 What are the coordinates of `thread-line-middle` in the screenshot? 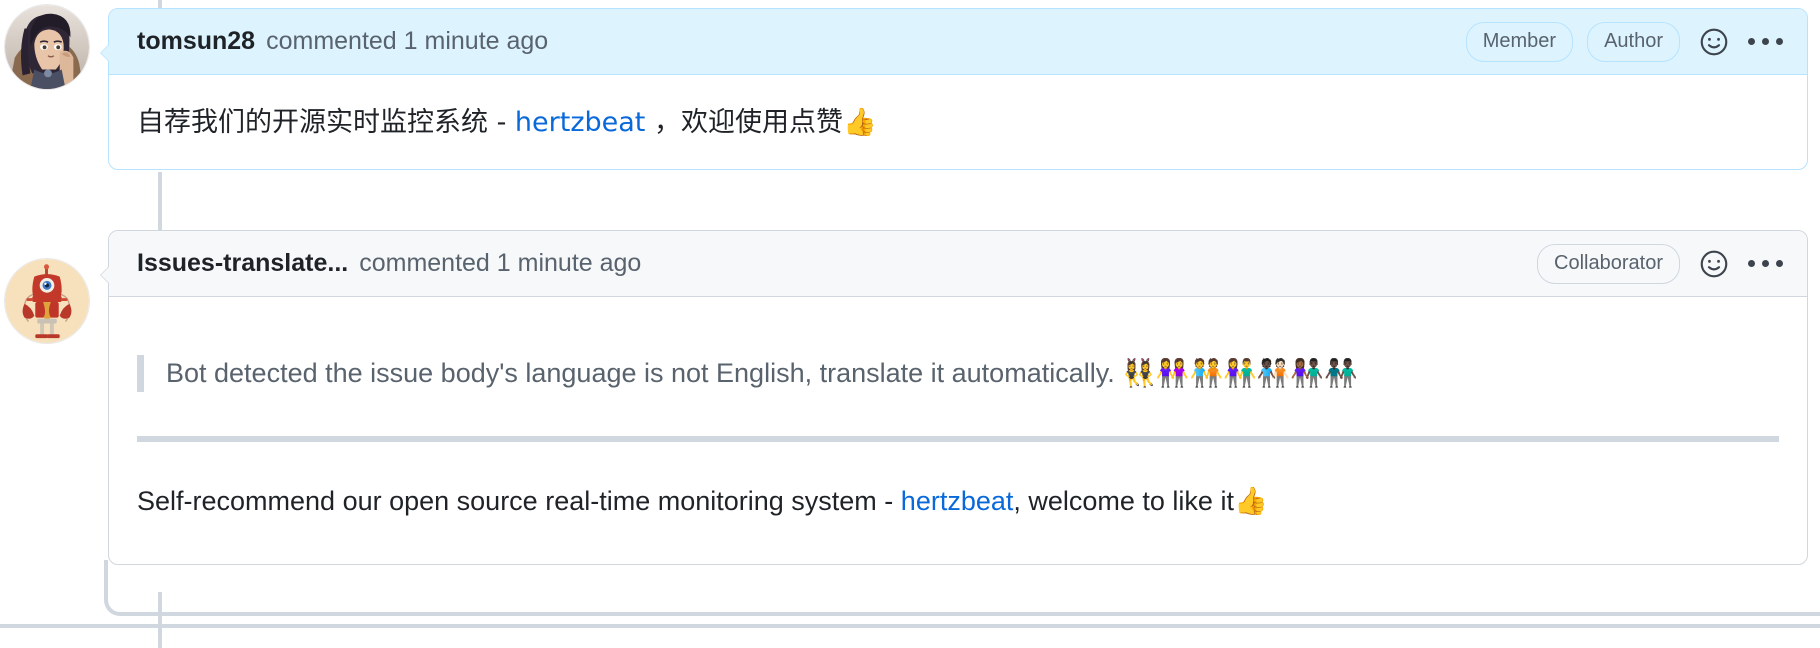 It's located at (160, 203).